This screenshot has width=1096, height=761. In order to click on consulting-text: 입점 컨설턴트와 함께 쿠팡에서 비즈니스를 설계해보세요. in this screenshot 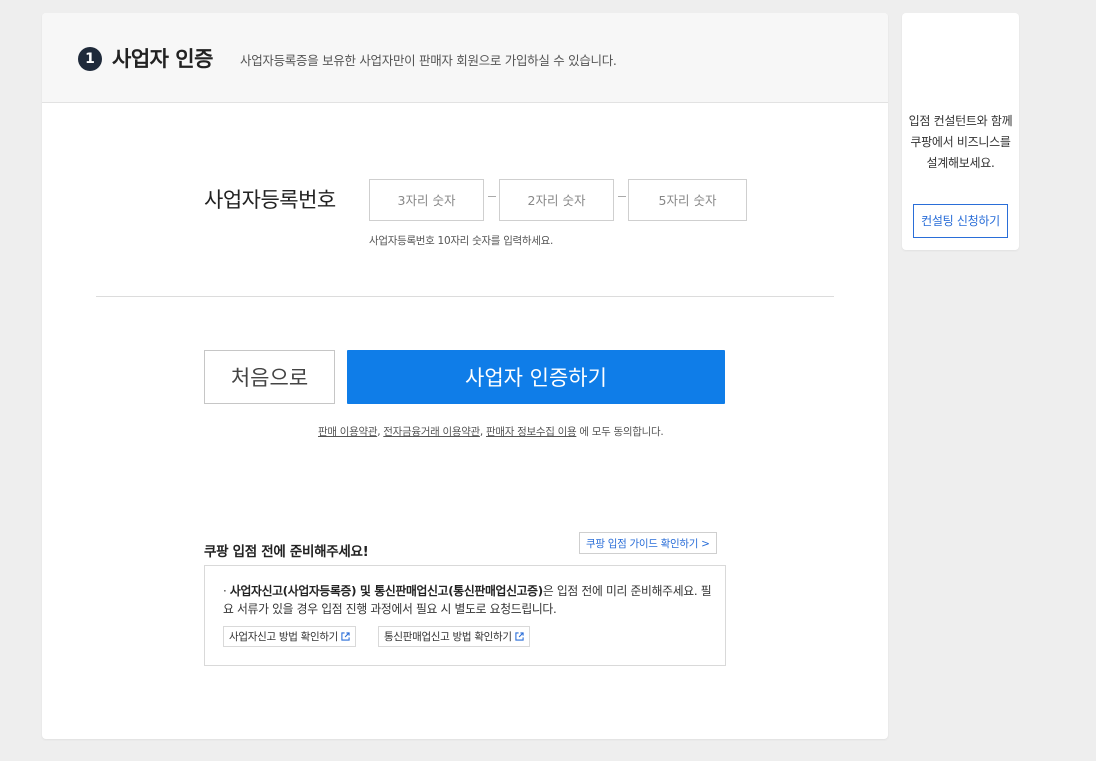, I will do `click(960, 142)`.